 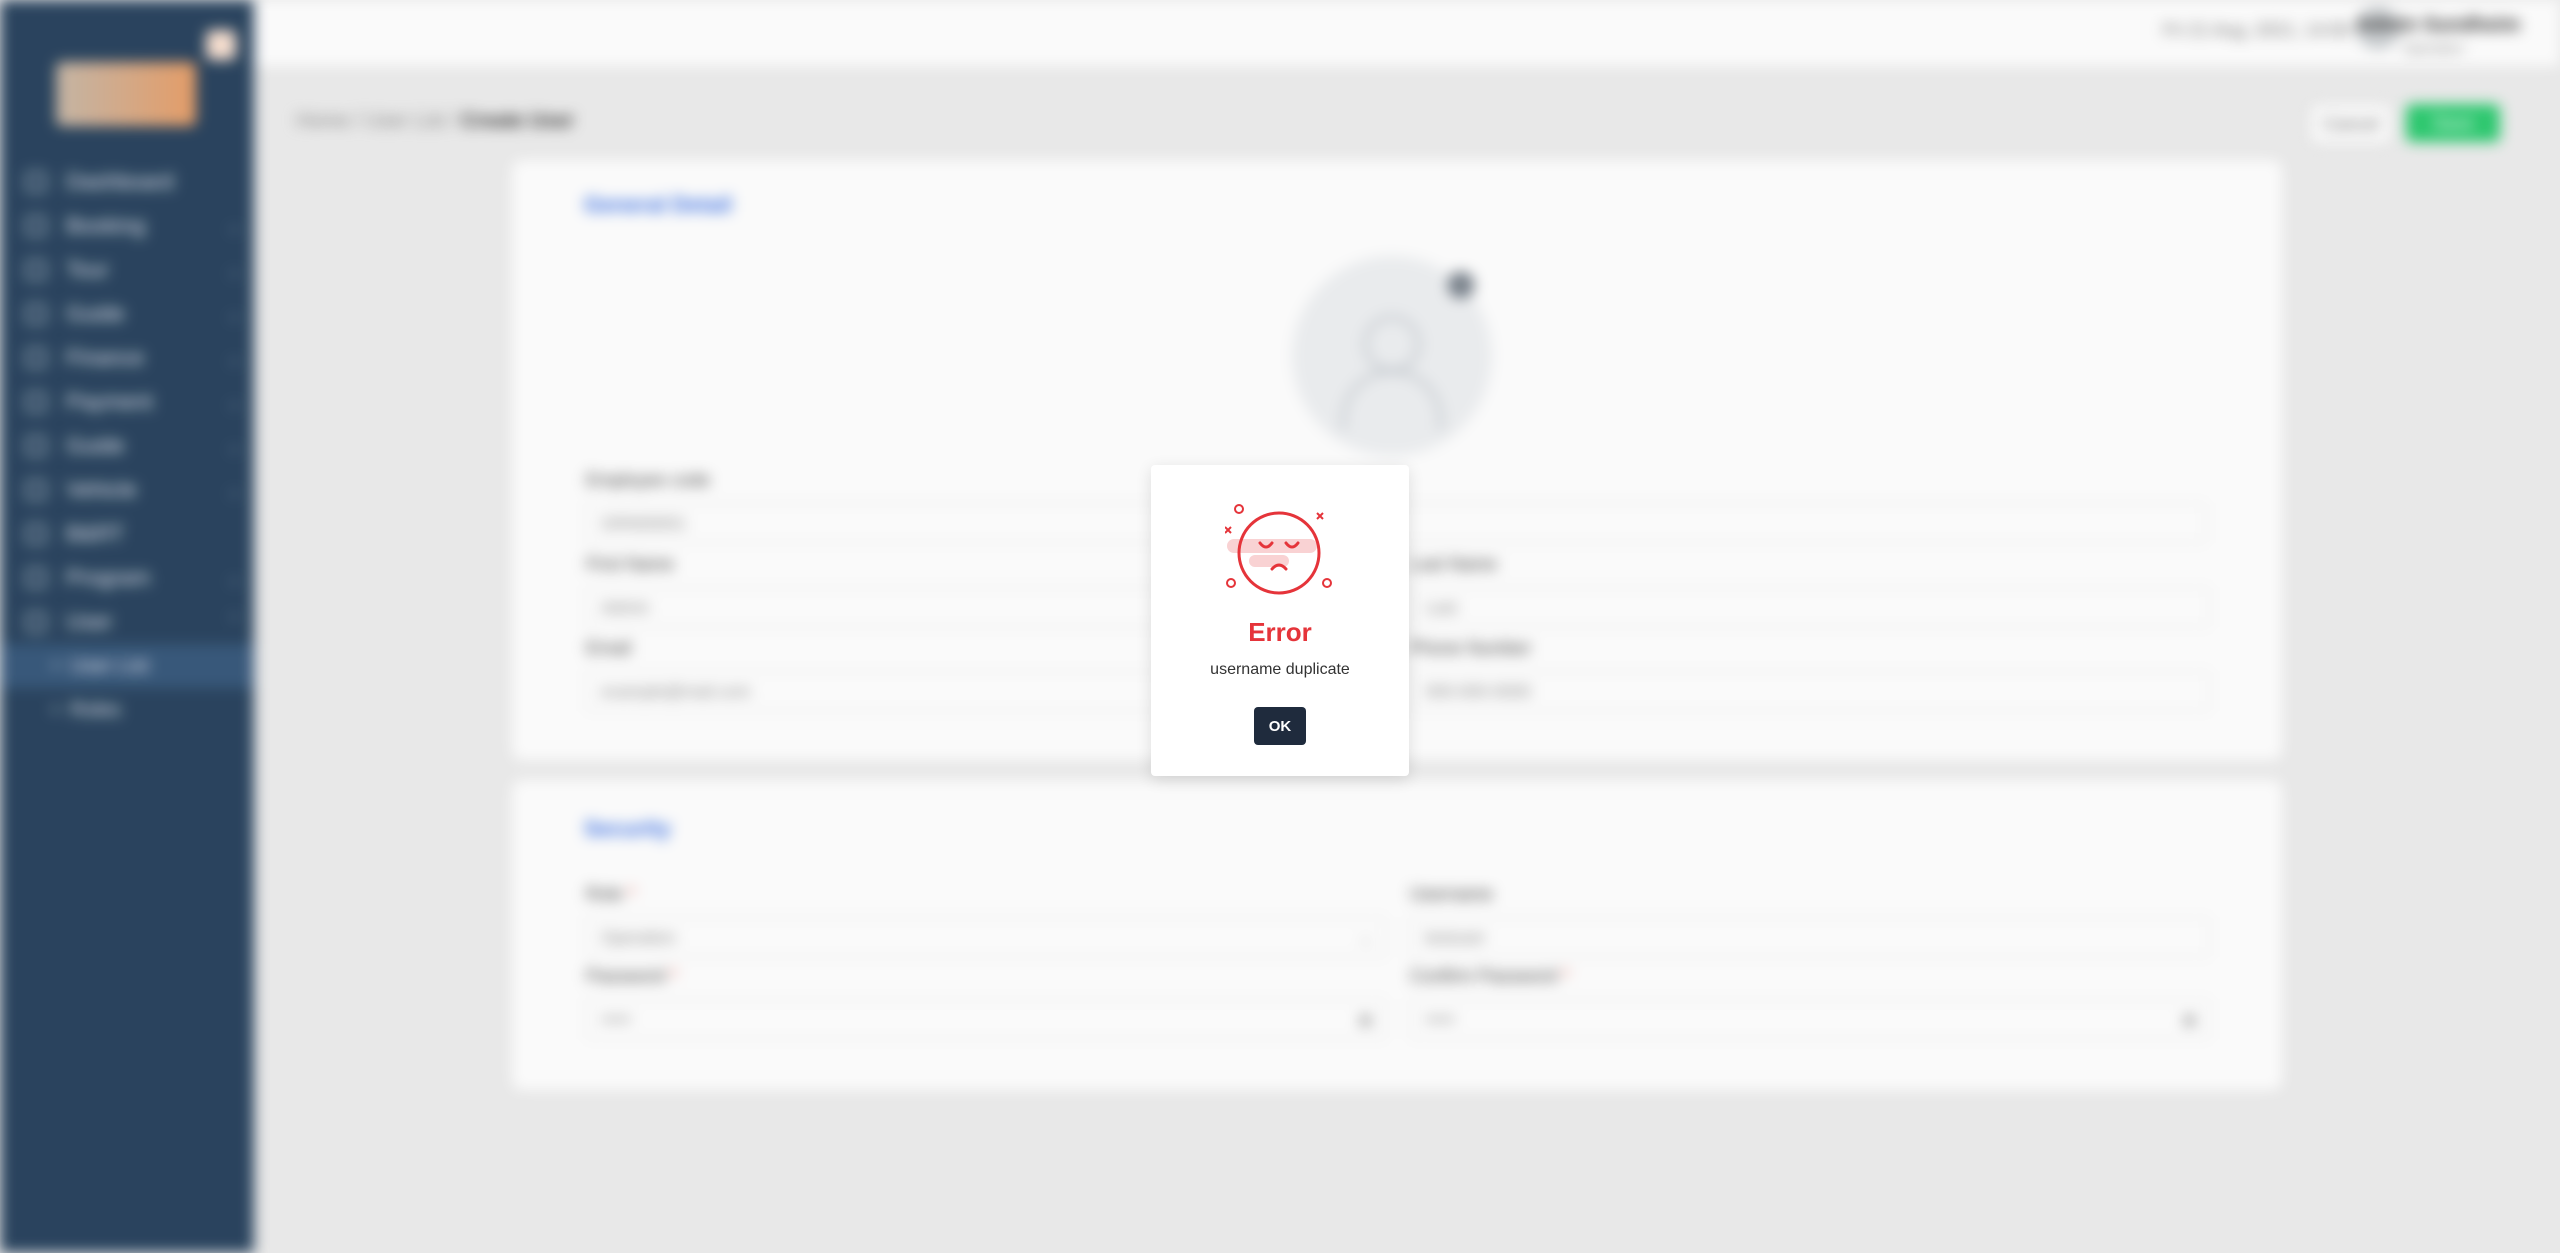 I want to click on error-dialog: Error username duplicate OK, so click(x=1280, y=620).